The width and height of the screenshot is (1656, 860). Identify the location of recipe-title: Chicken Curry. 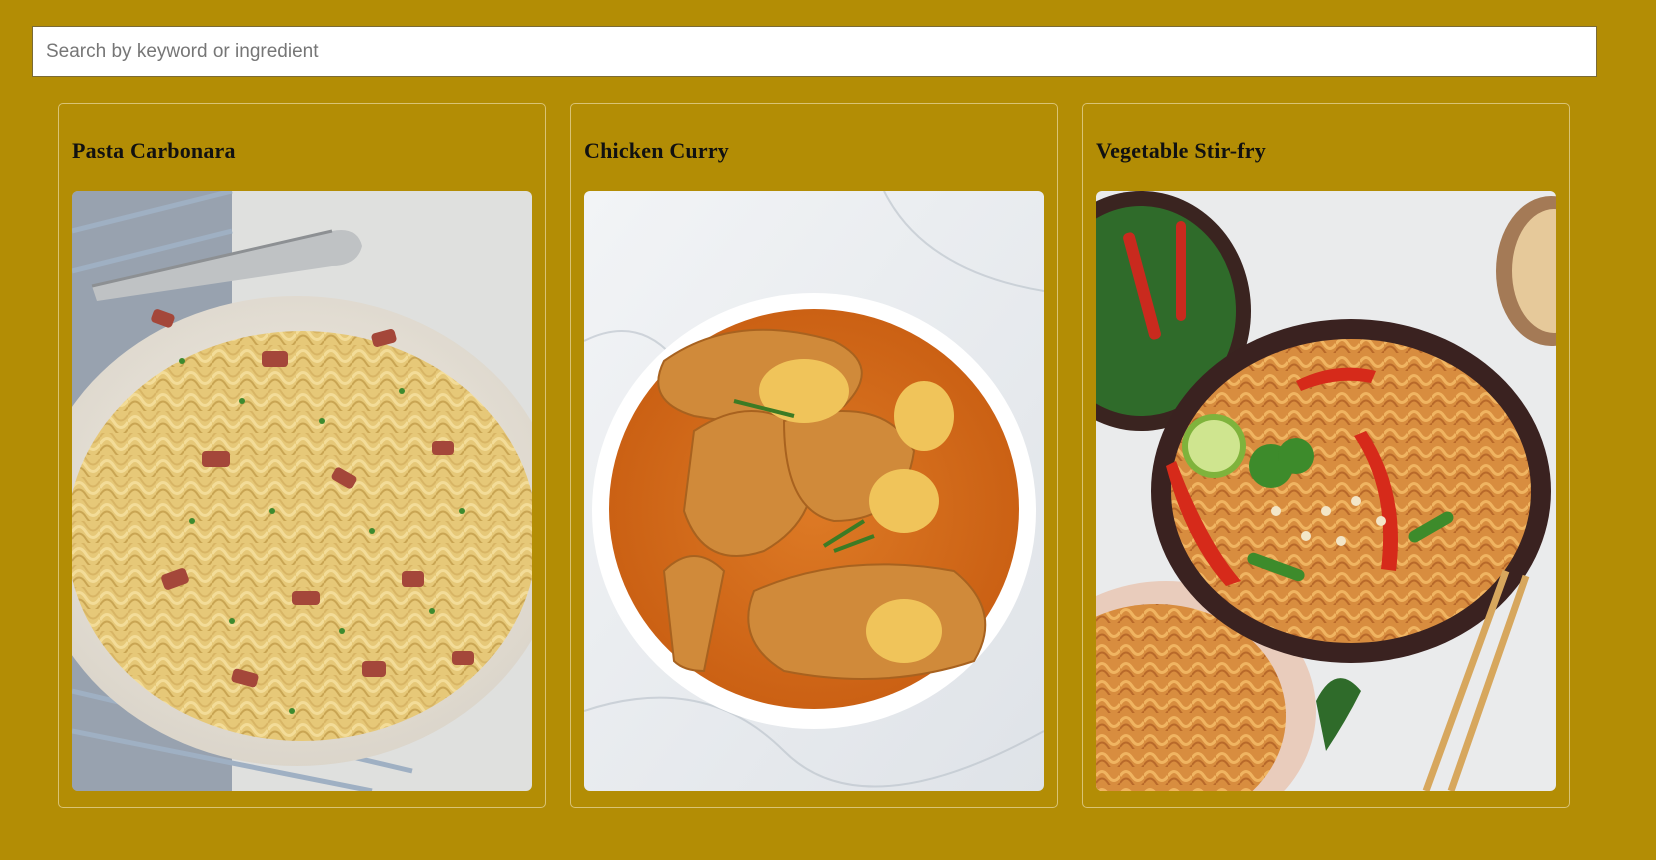
(656, 151).